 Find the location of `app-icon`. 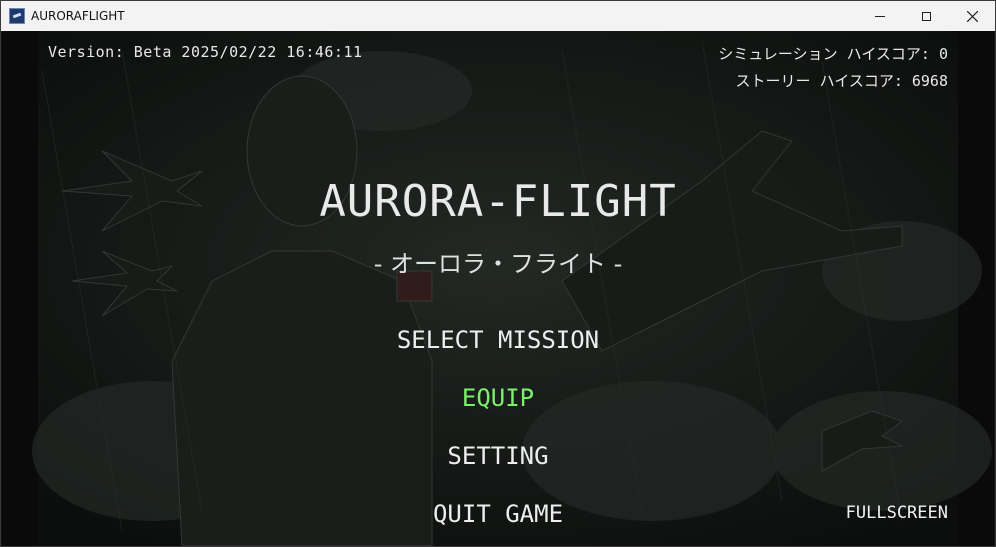

app-icon is located at coordinates (17, 16).